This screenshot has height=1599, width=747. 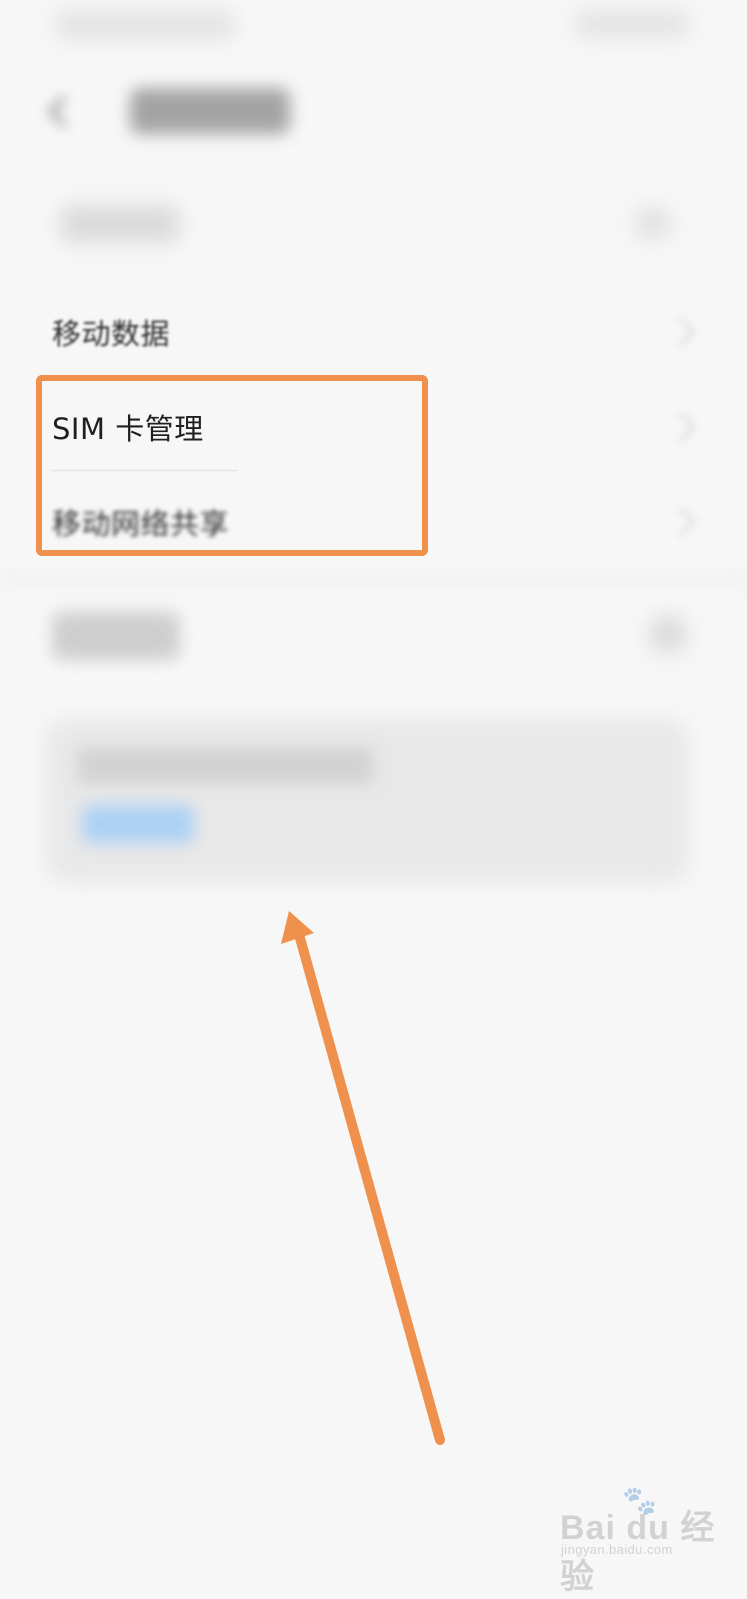 I want to click on sim-management-label: SIM 卡管理, so click(x=128, y=429).